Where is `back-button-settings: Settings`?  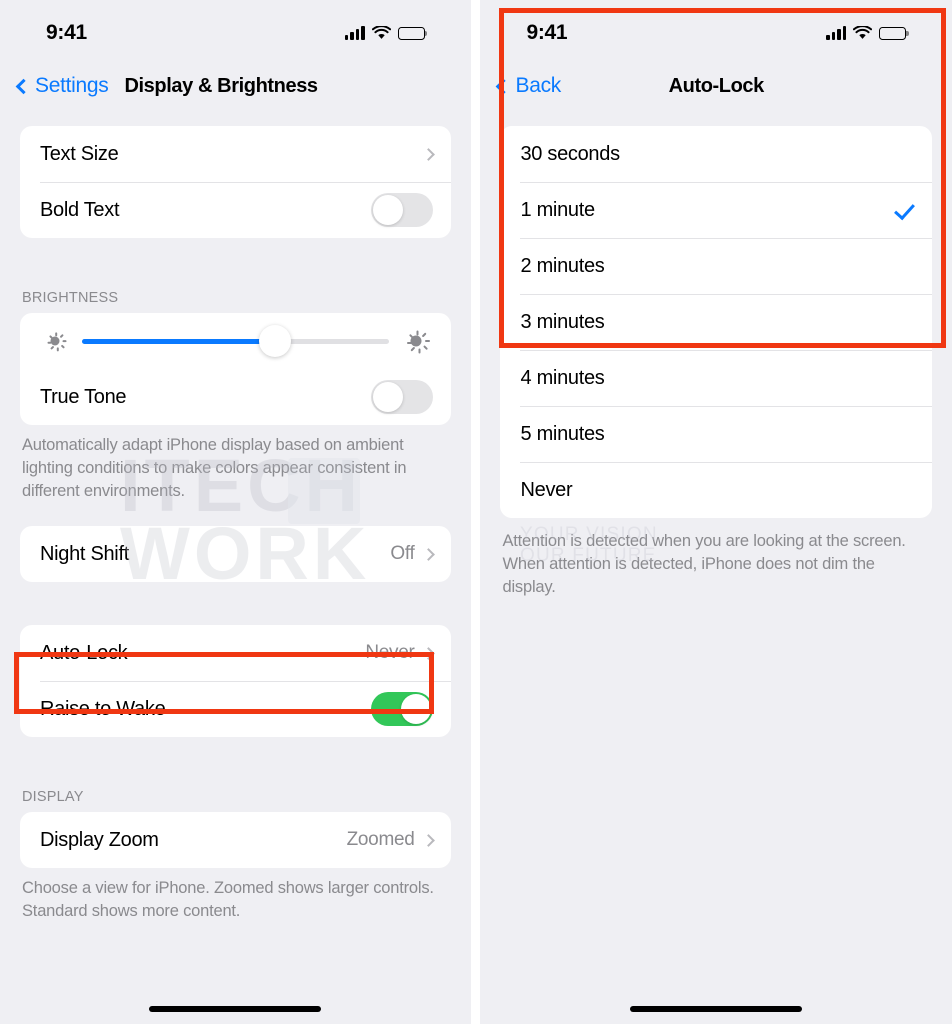 back-button-settings: Settings is located at coordinates (62, 86).